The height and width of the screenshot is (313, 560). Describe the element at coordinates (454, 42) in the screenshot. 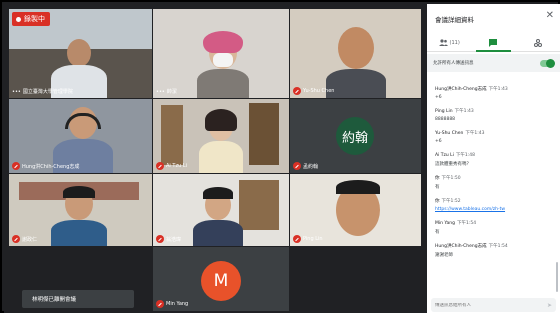

I see `participant-count: (11)` at that location.